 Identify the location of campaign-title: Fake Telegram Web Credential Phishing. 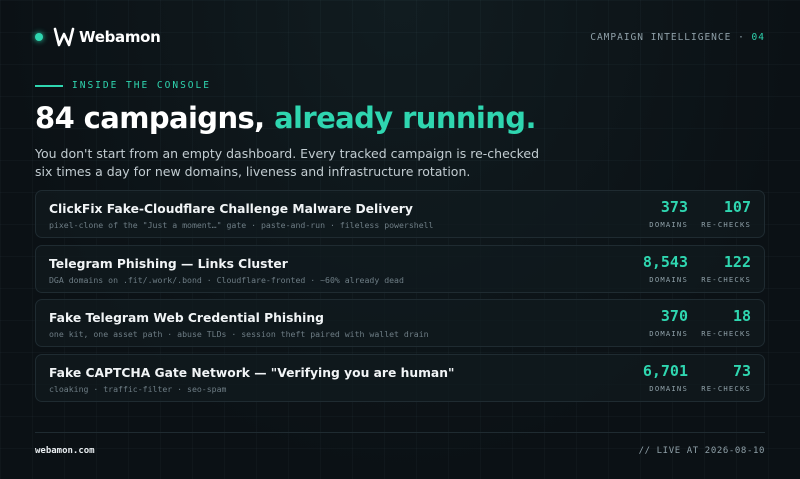
(186, 318).